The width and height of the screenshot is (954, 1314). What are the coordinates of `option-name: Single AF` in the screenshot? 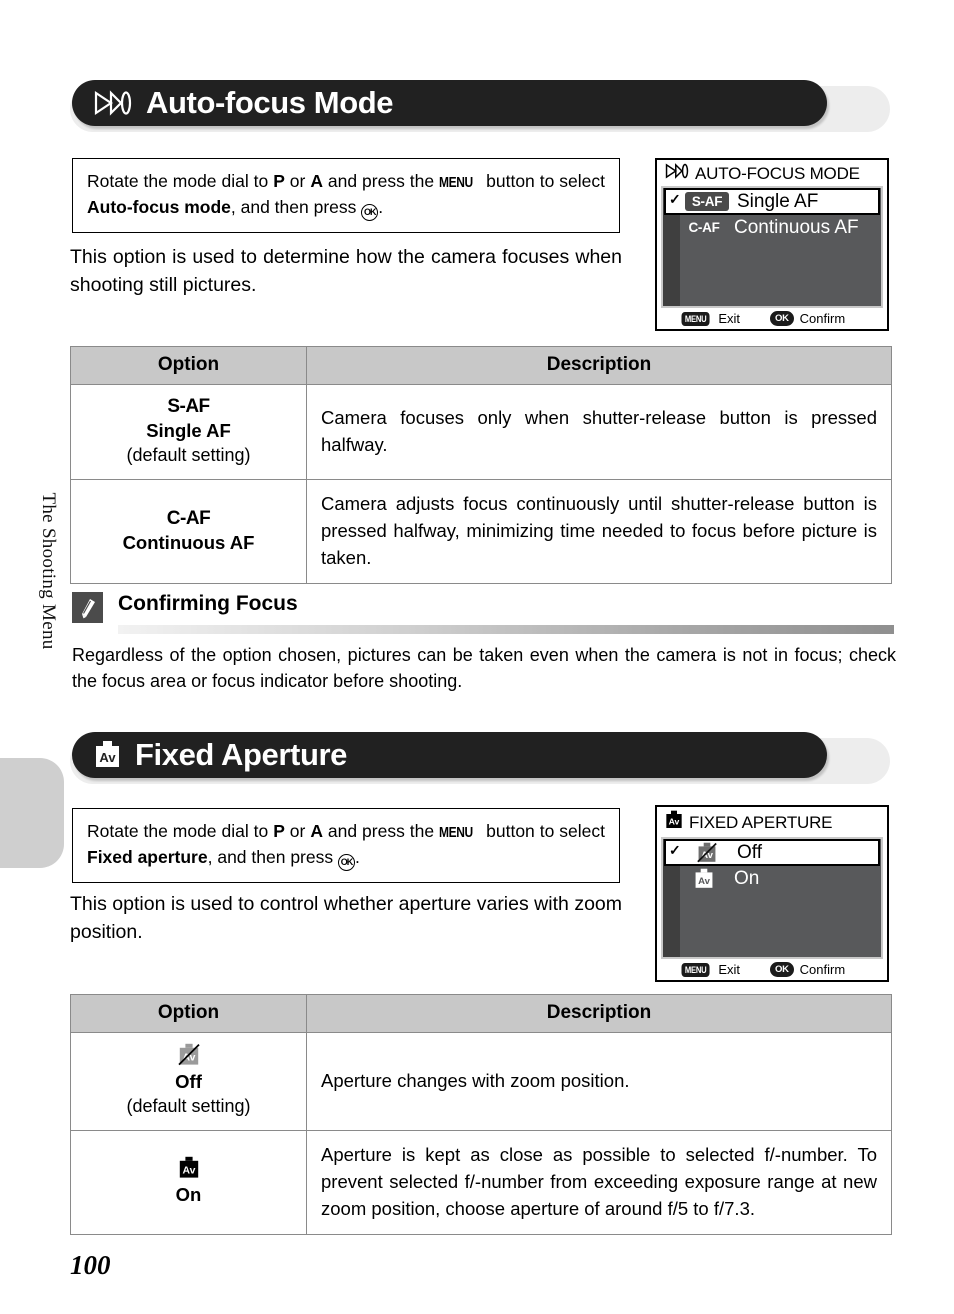 It's located at (188, 430).